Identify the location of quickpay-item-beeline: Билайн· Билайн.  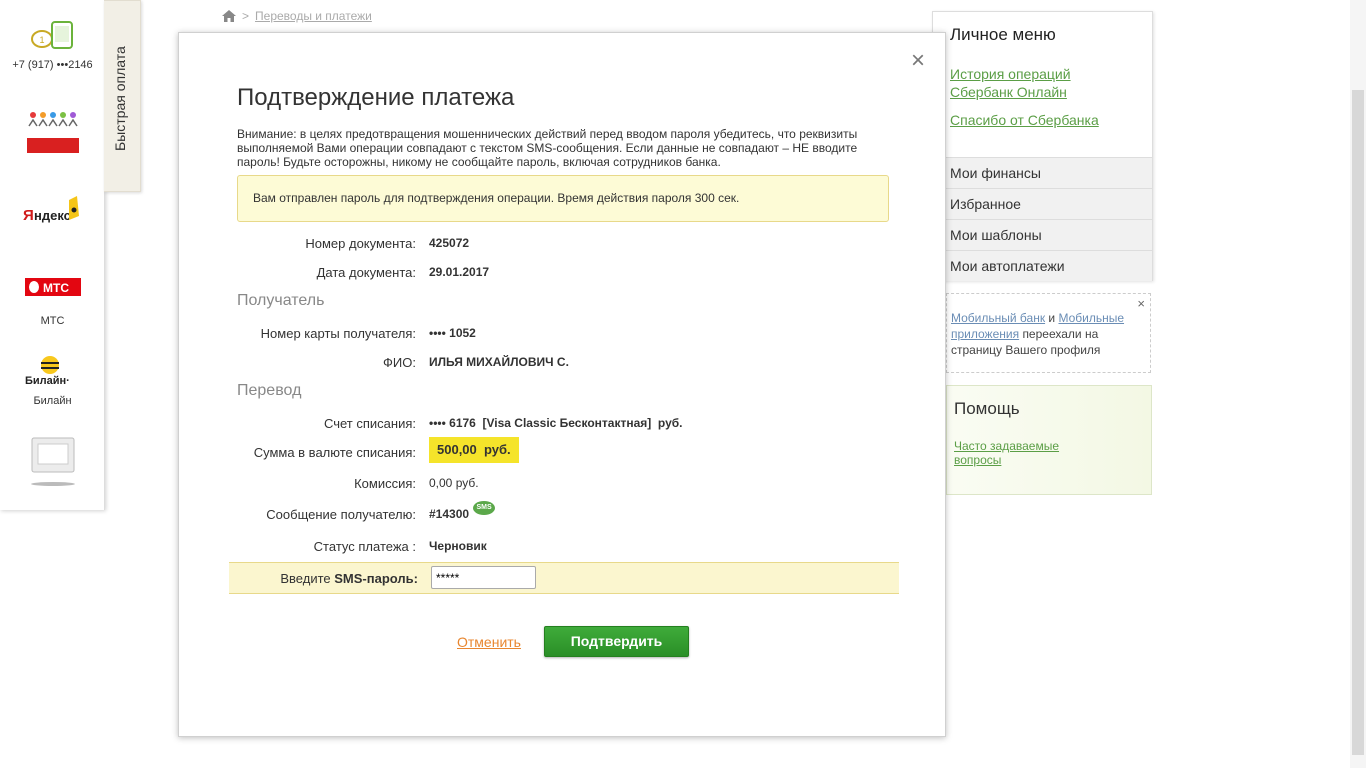
(52, 381).